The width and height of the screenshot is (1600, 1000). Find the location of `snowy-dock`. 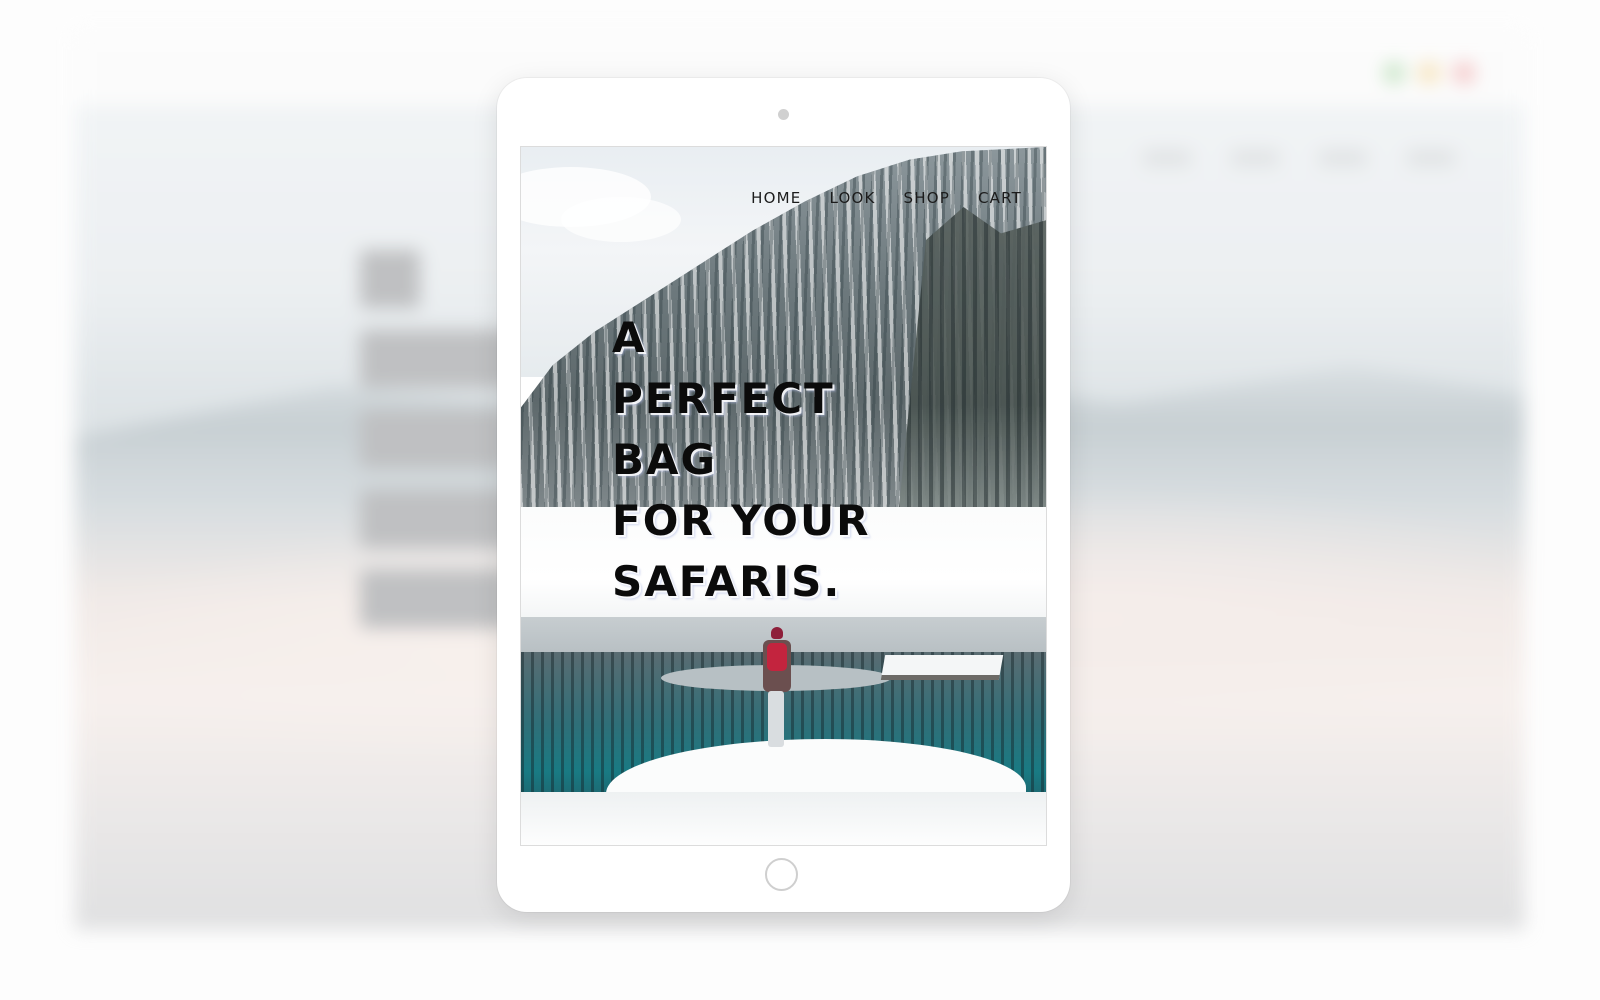

snowy-dock is located at coordinates (942, 667).